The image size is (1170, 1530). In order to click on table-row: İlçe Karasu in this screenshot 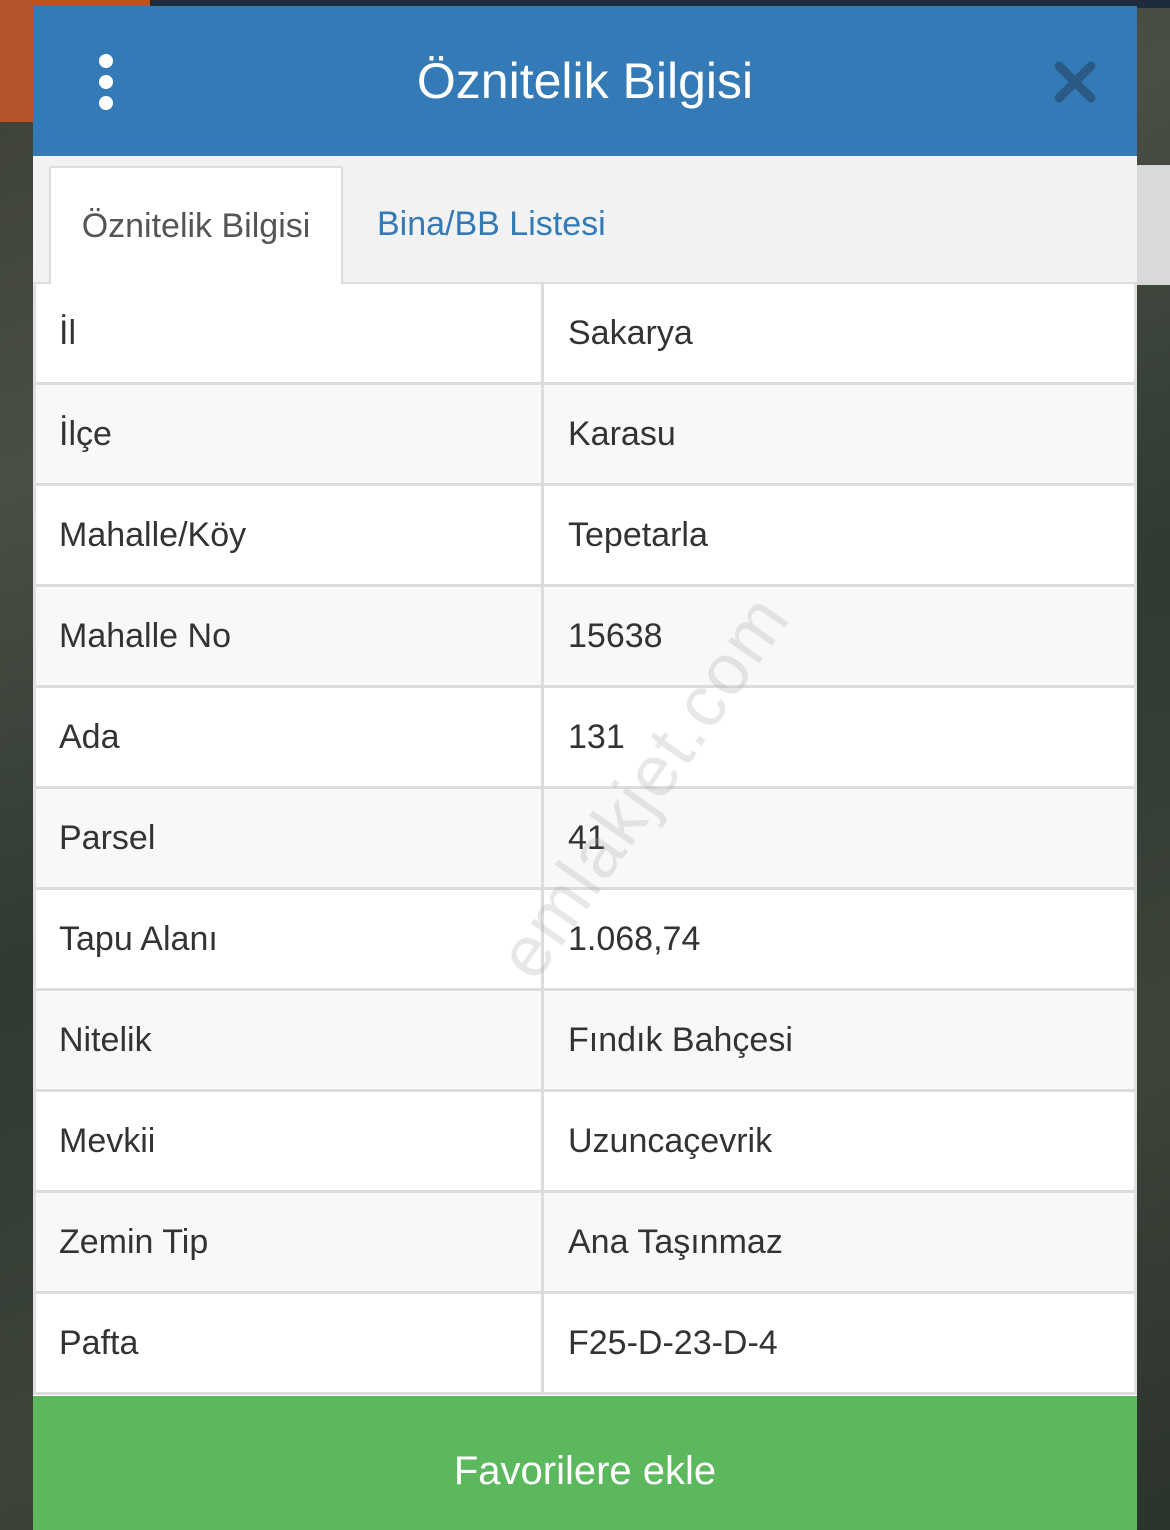, I will do `click(585, 435)`.